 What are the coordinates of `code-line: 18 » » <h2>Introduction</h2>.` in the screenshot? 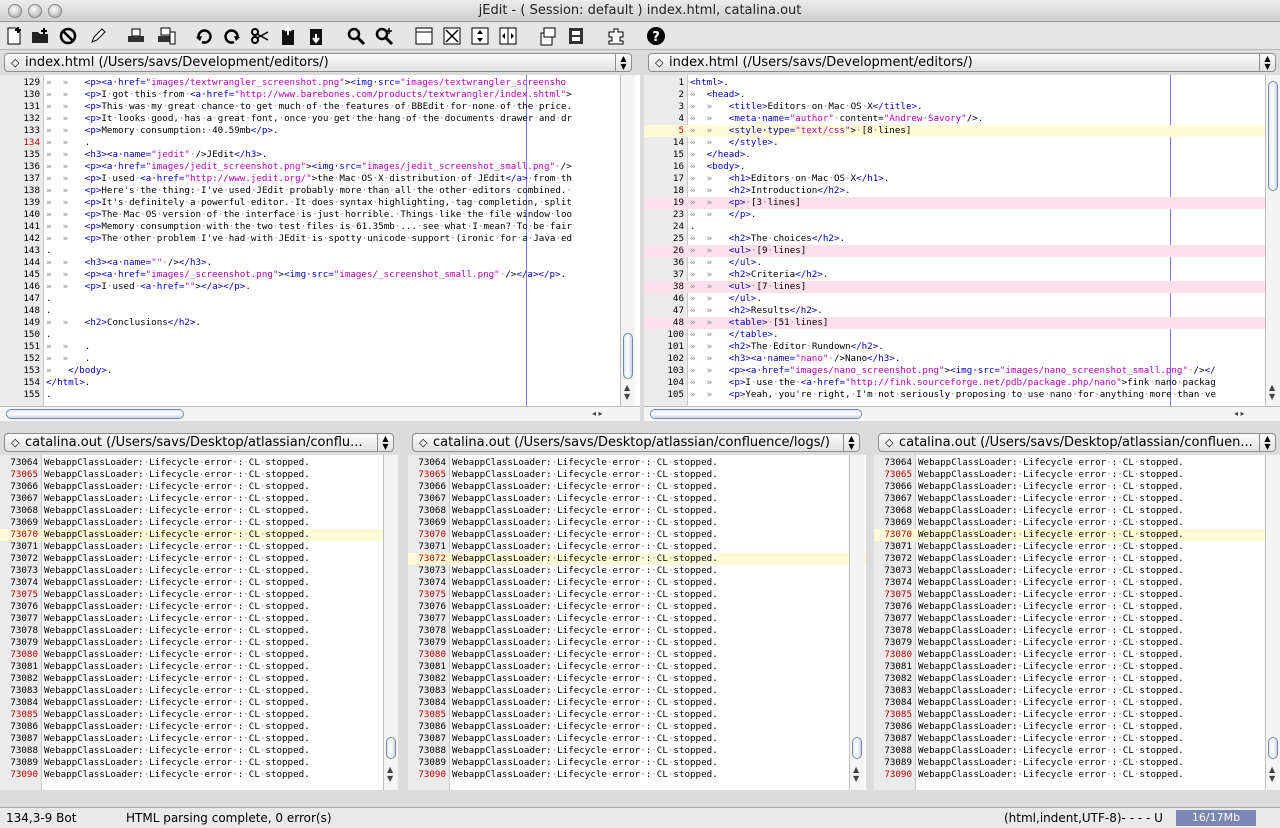 It's located at (962, 191).